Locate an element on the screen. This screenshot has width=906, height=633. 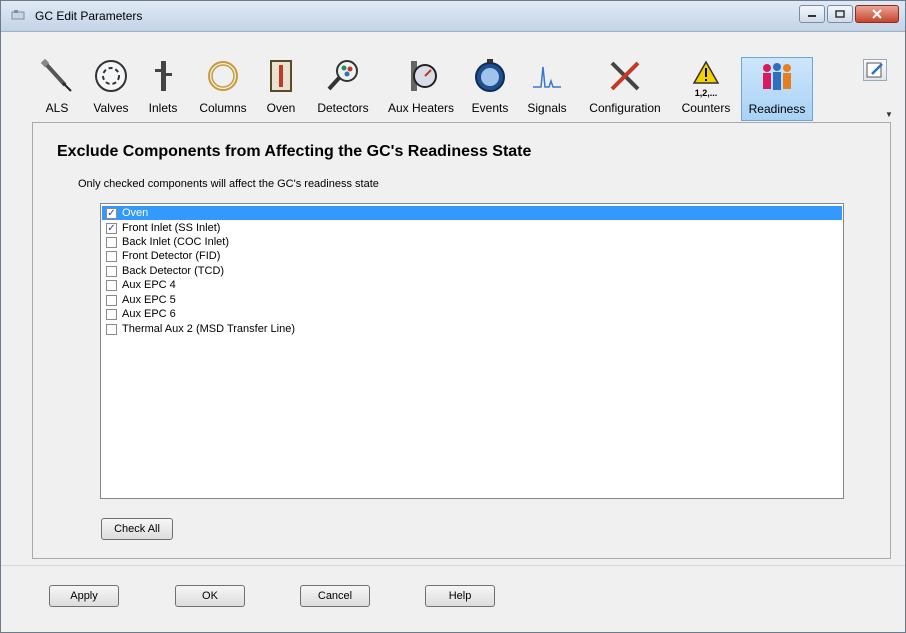
maximize-button is located at coordinates (840, 14).